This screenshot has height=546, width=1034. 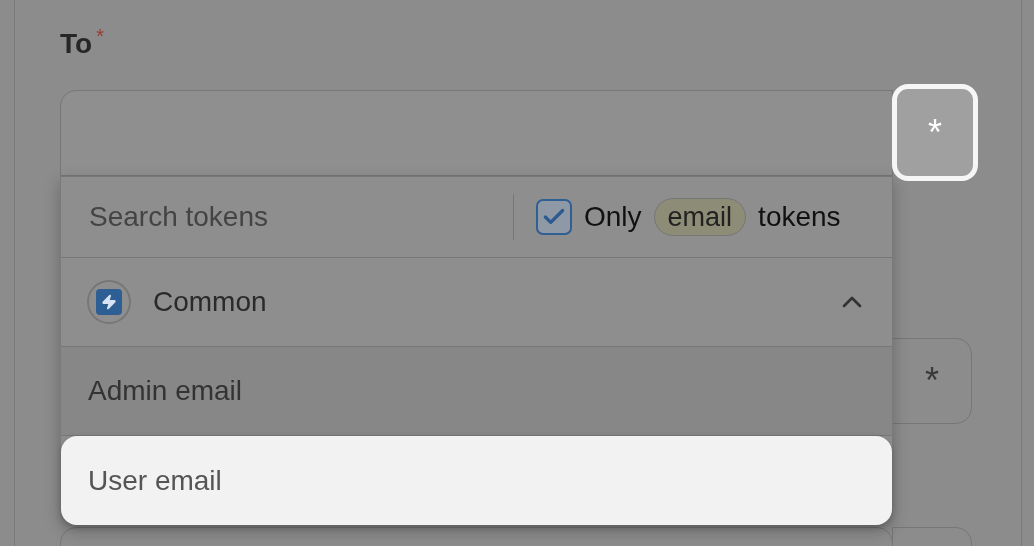 What do you see at coordinates (109, 302) in the screenshot?
I see `lightning-icon` at bounding box center [109, 302].